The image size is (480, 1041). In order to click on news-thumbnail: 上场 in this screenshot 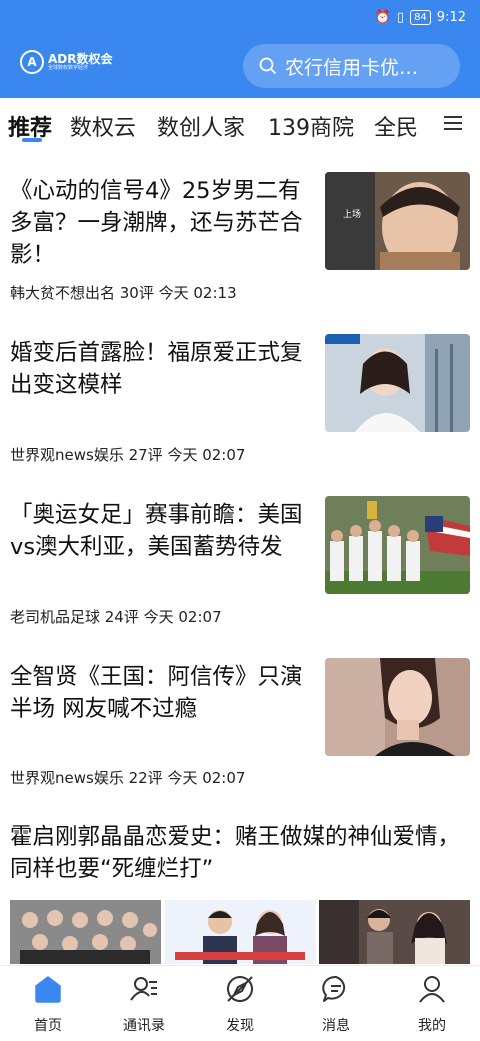, I will do `click(397, 221)`.